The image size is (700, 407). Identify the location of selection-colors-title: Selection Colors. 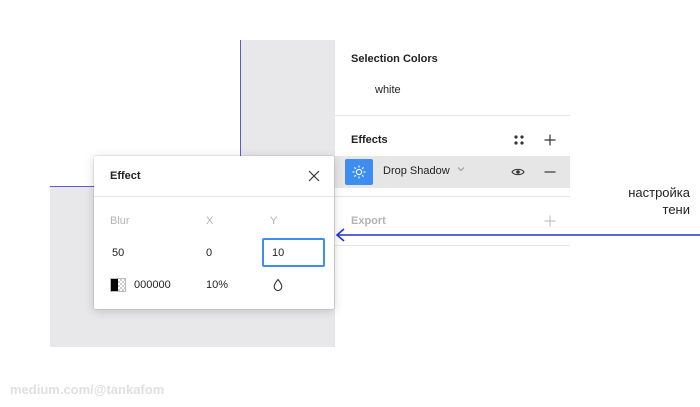
(394, 59).